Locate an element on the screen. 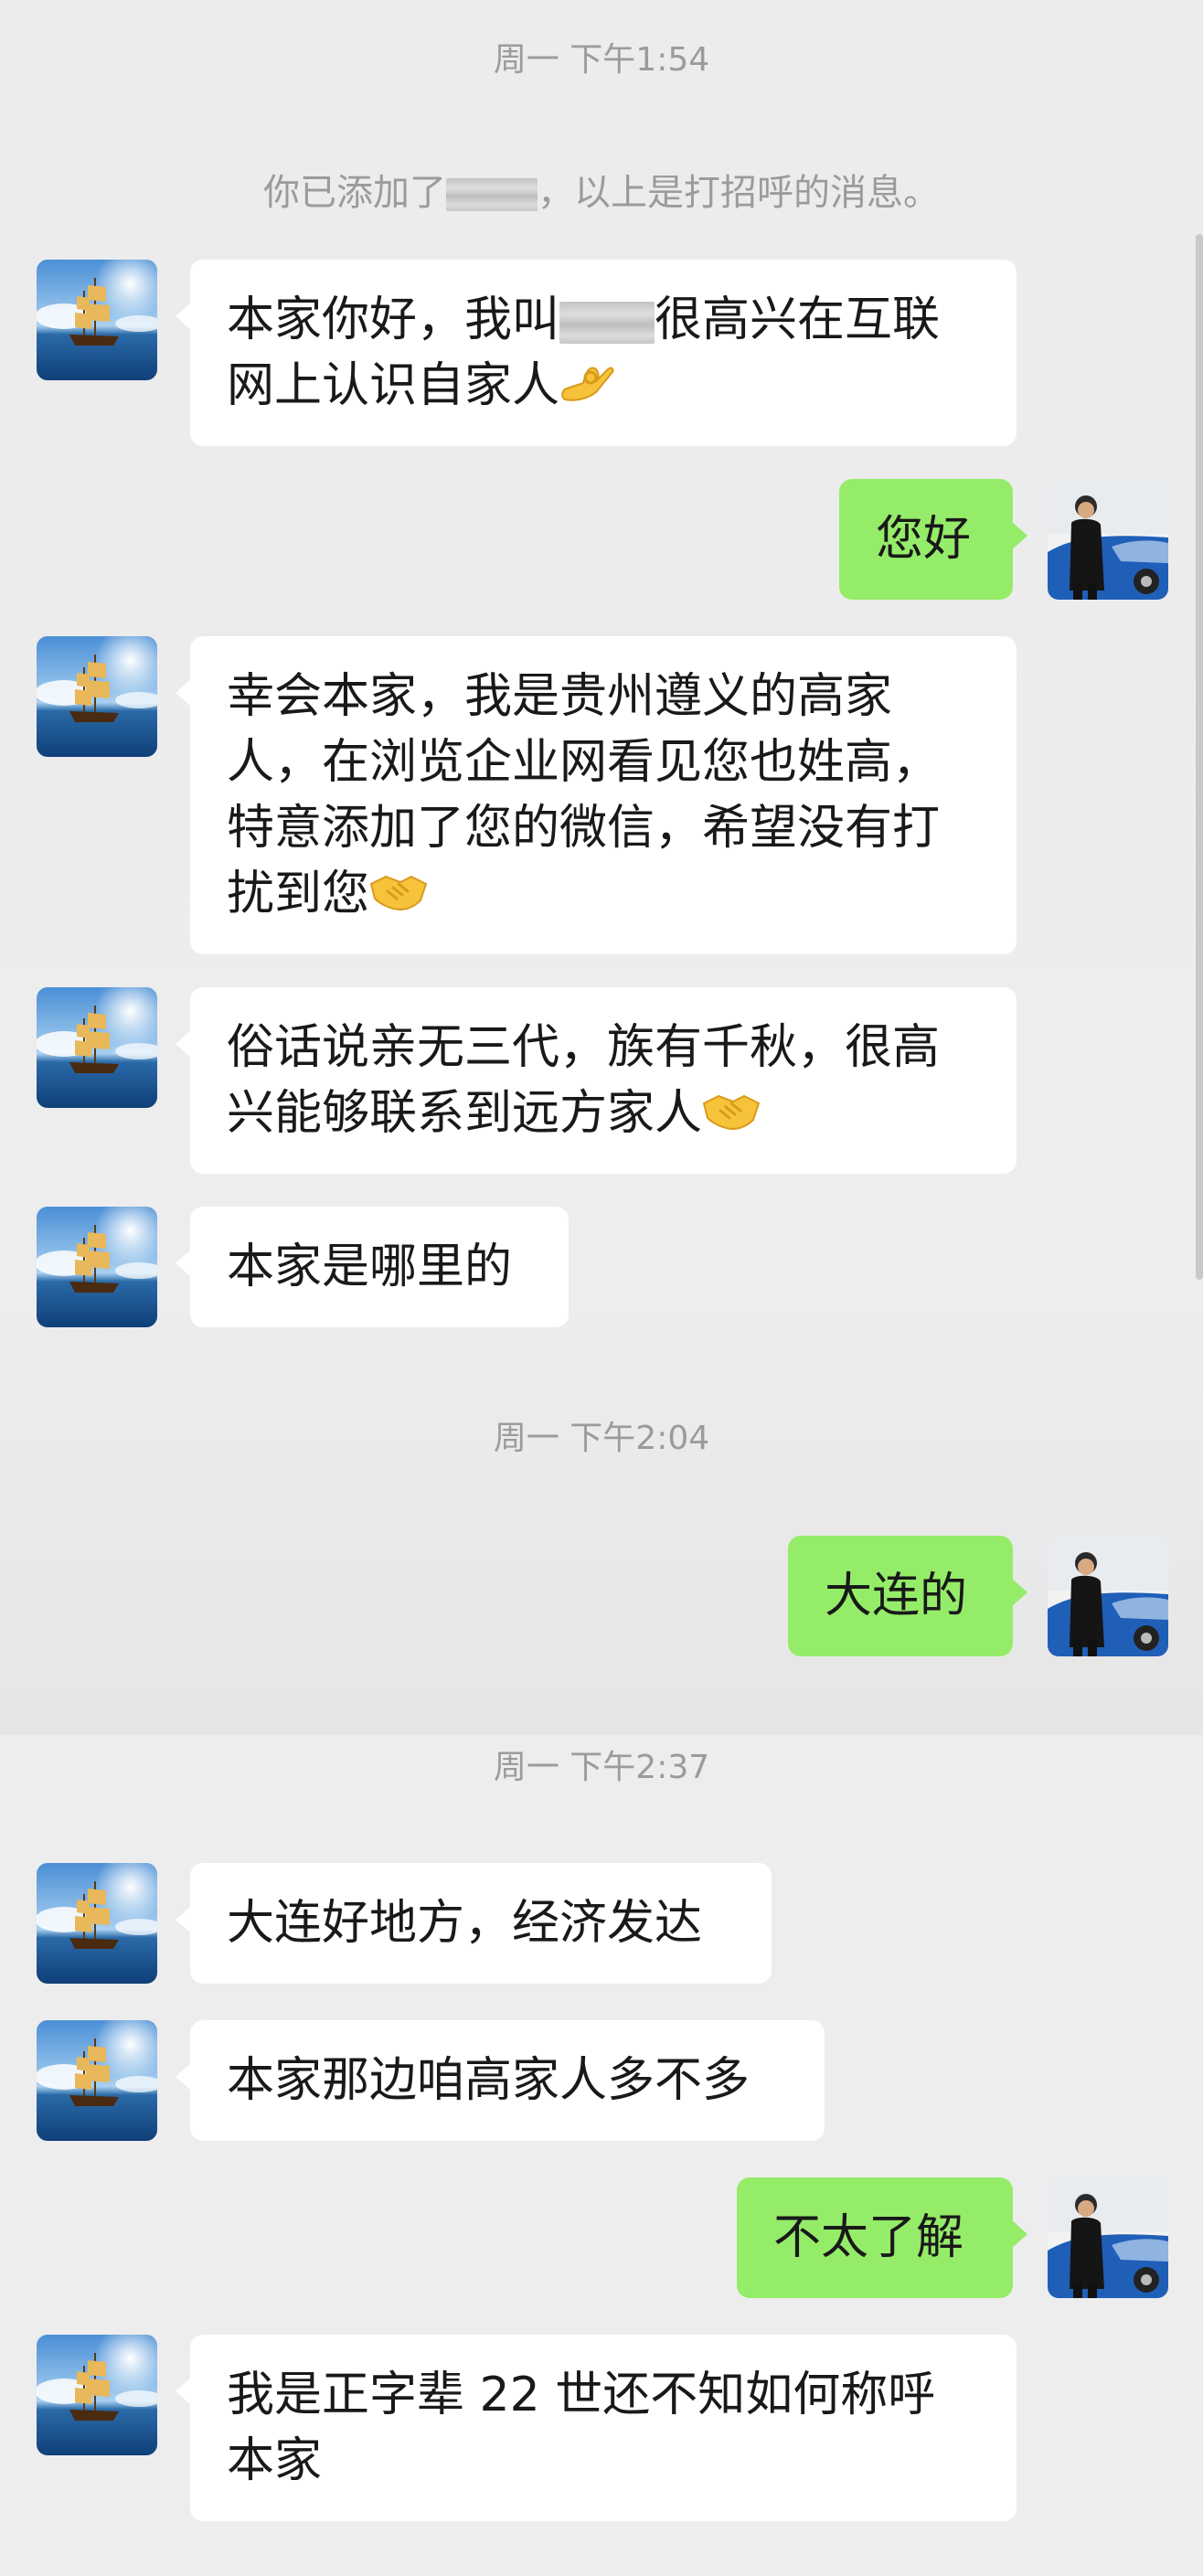  scrollbar is located at coordinates (1199, 757).